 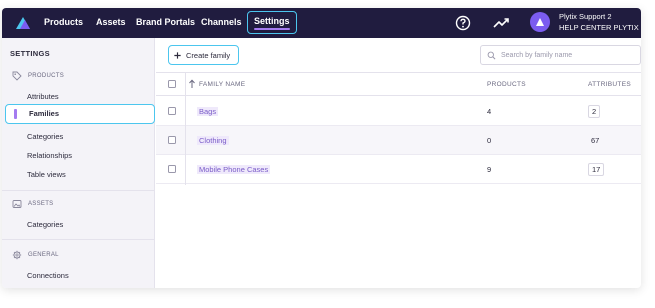 What do you see at coordinates (272, 29) in the screenshot?
I see `active-nav-underline` at bounding box center [272, 29].